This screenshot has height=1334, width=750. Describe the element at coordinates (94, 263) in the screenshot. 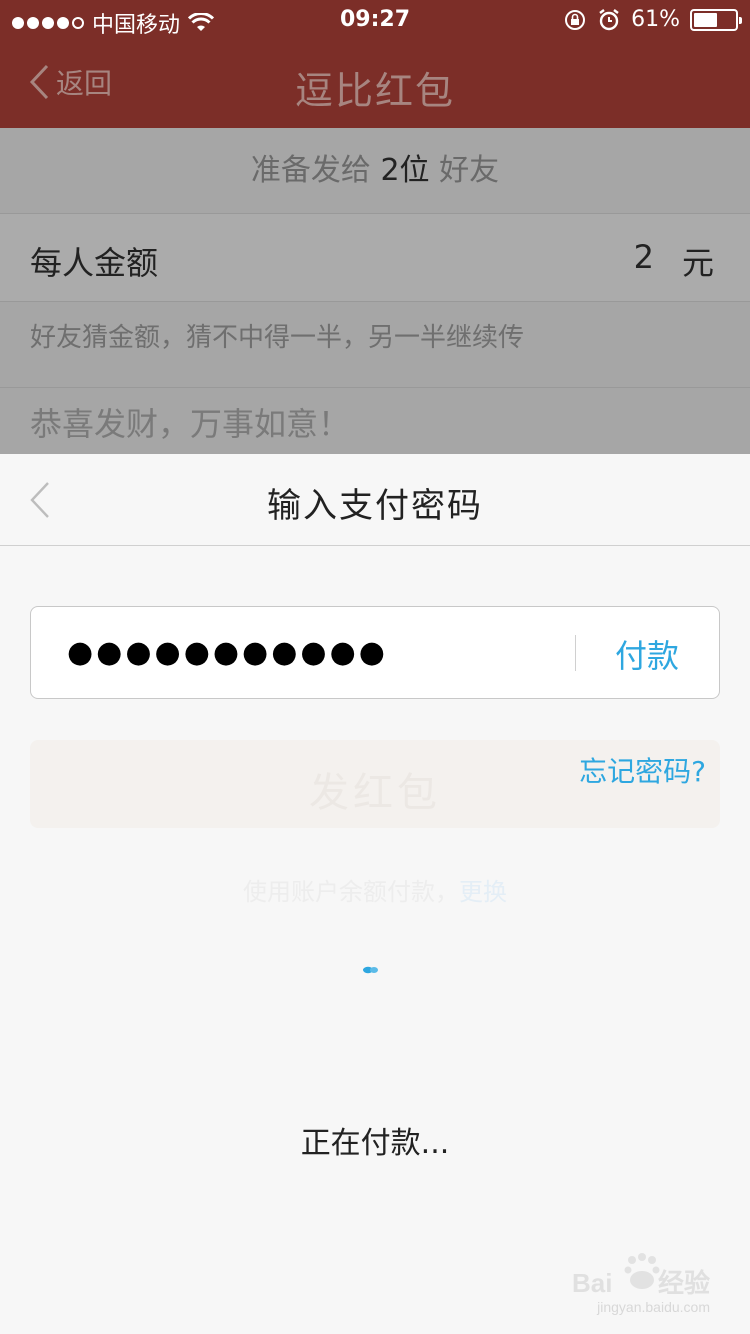

I see `amount-label: 每人金额` at that location.